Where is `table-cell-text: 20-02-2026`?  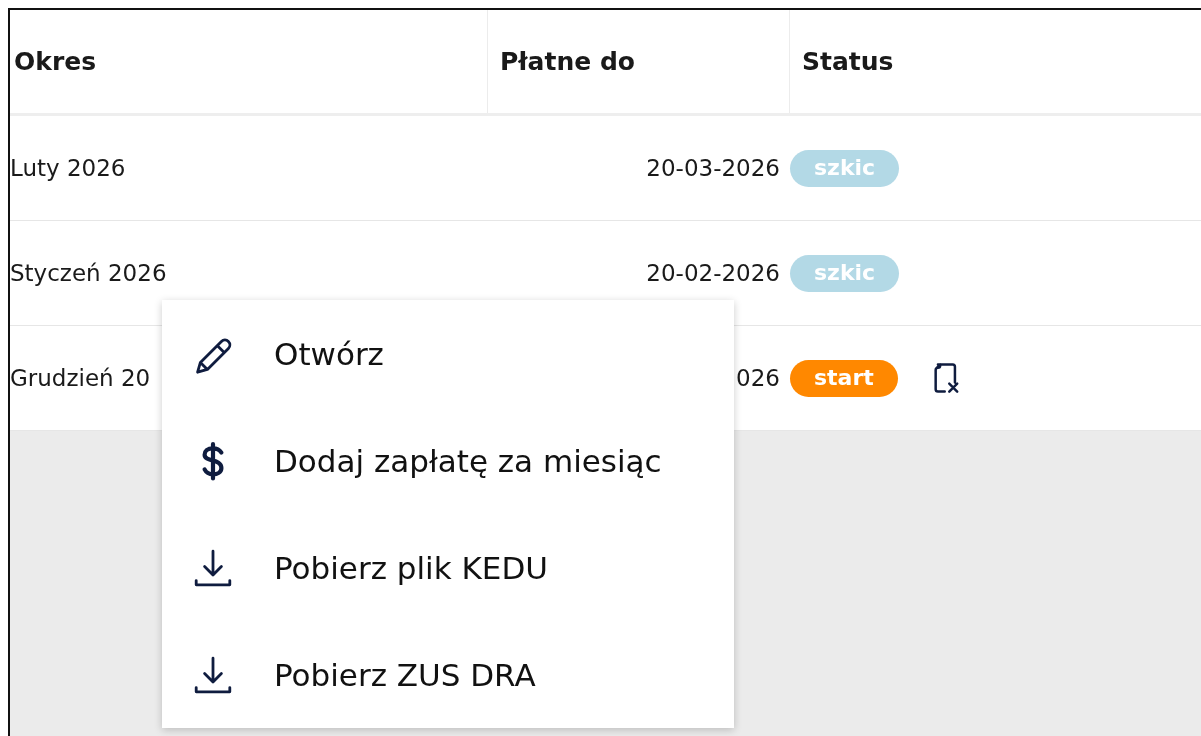 table-cell-text: 20-02-2026 is located at coordinates (713, 273).